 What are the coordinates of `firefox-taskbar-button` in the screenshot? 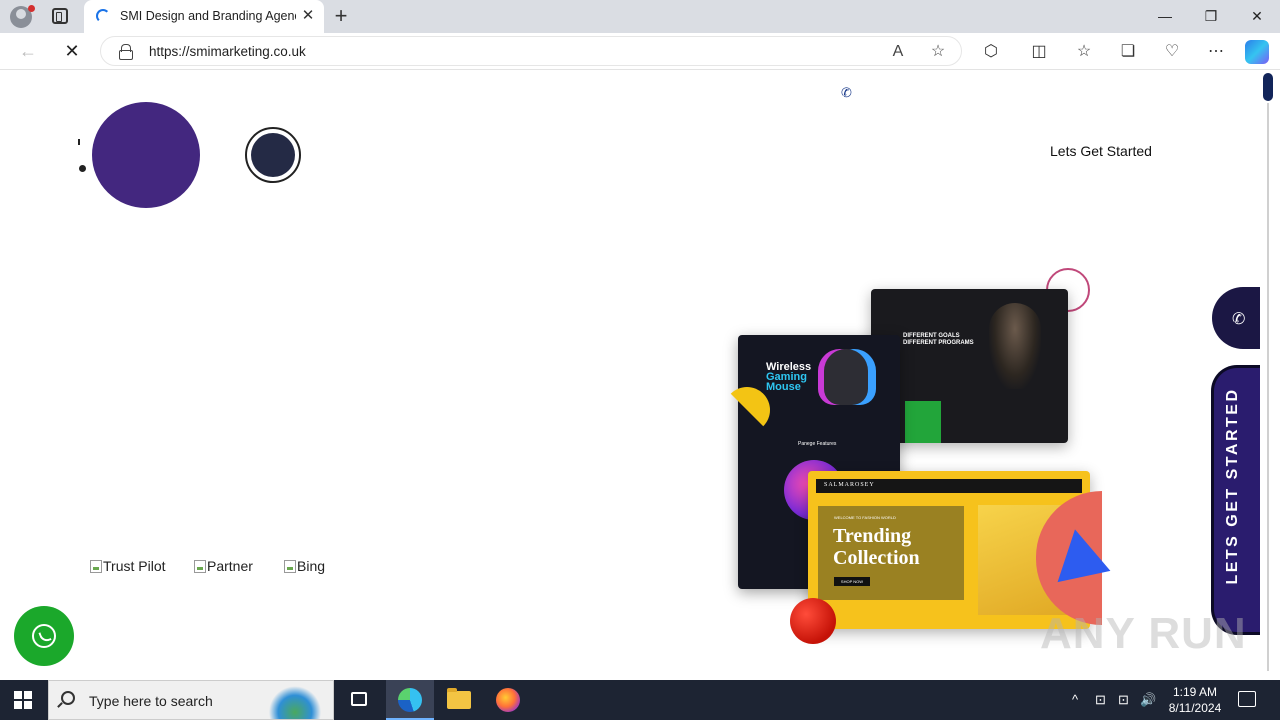 It's located at (508, 700).